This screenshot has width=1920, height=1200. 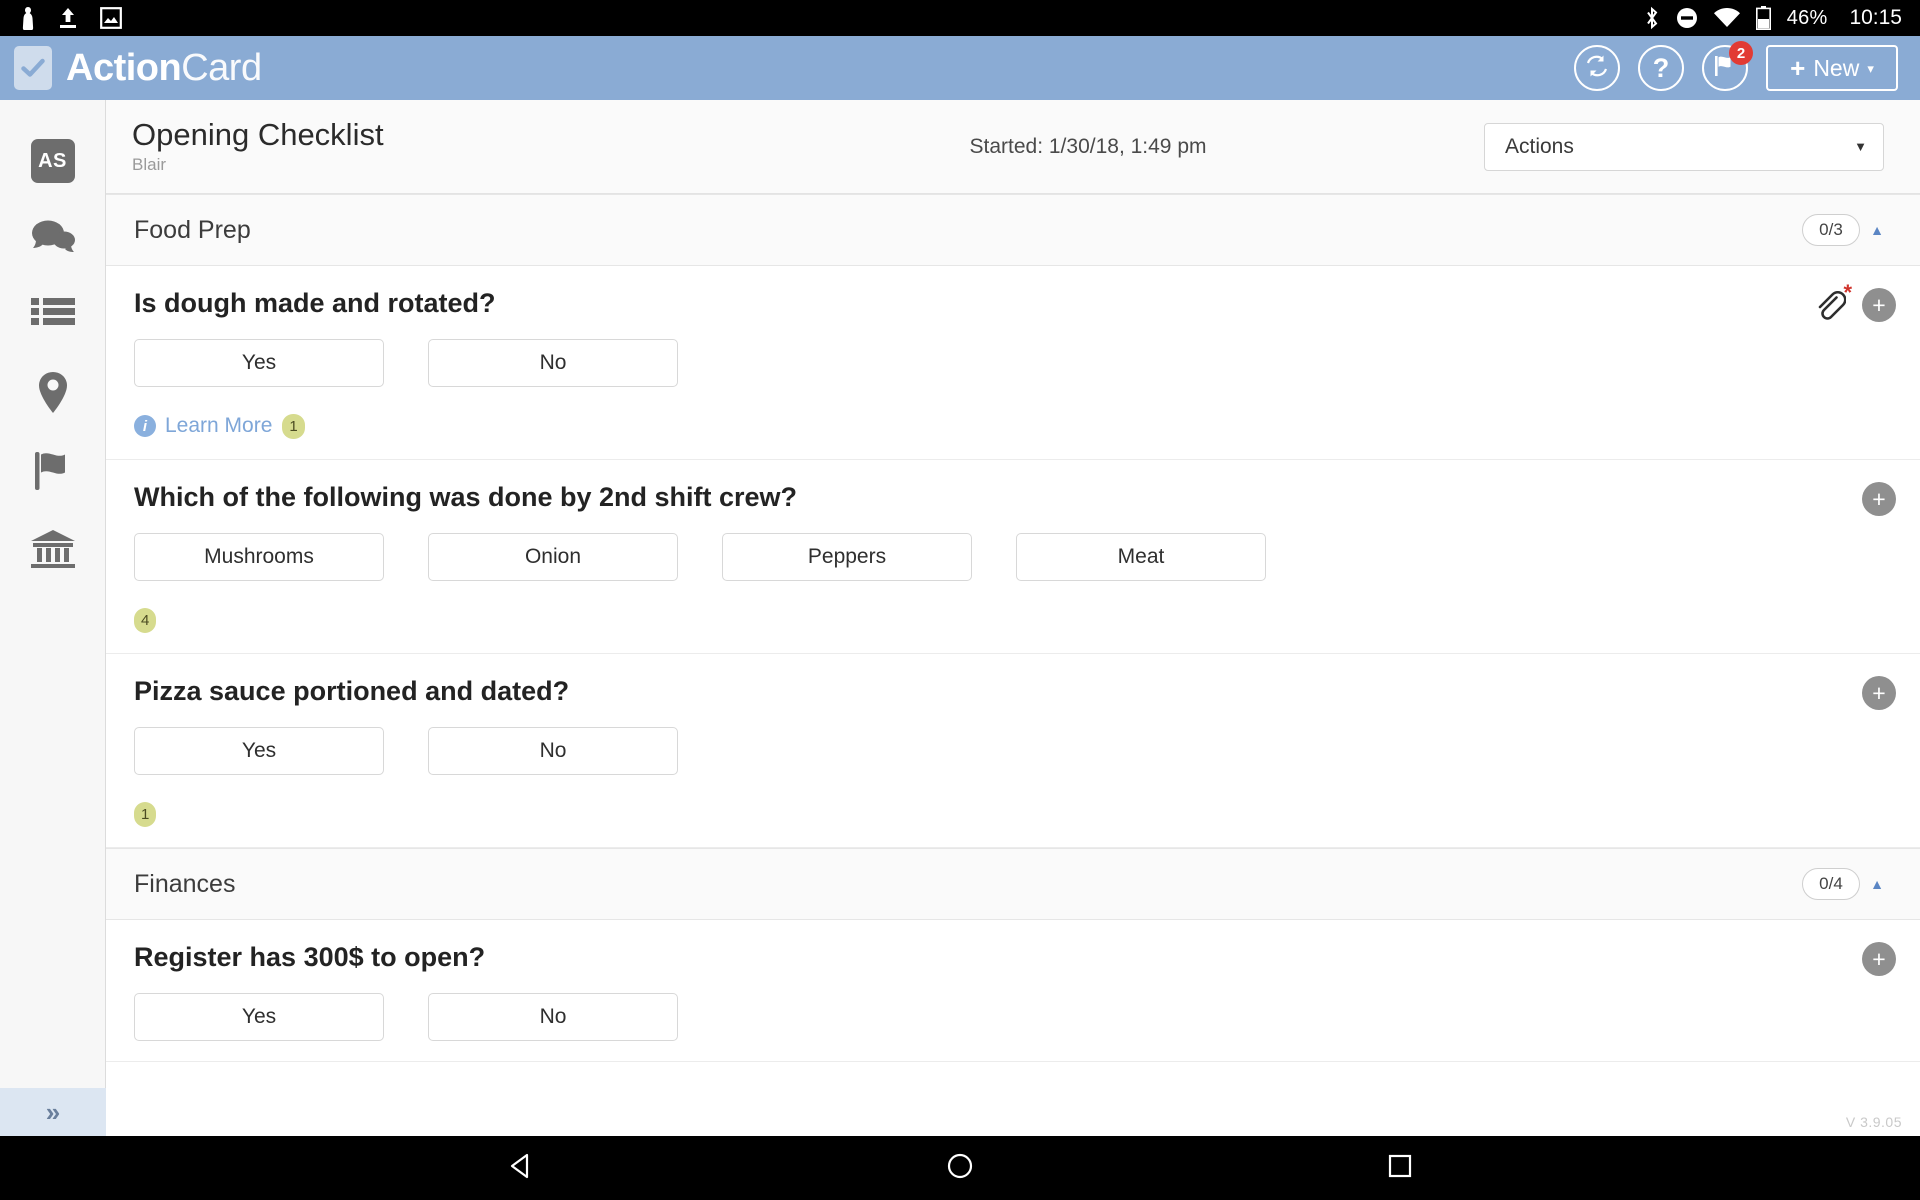 I want to click on question-footer: 4, so click(x=1014, y=620).